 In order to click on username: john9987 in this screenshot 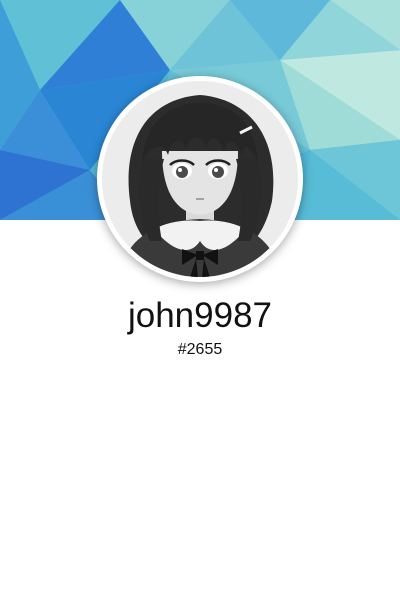, I will do `click(200, 315)`.